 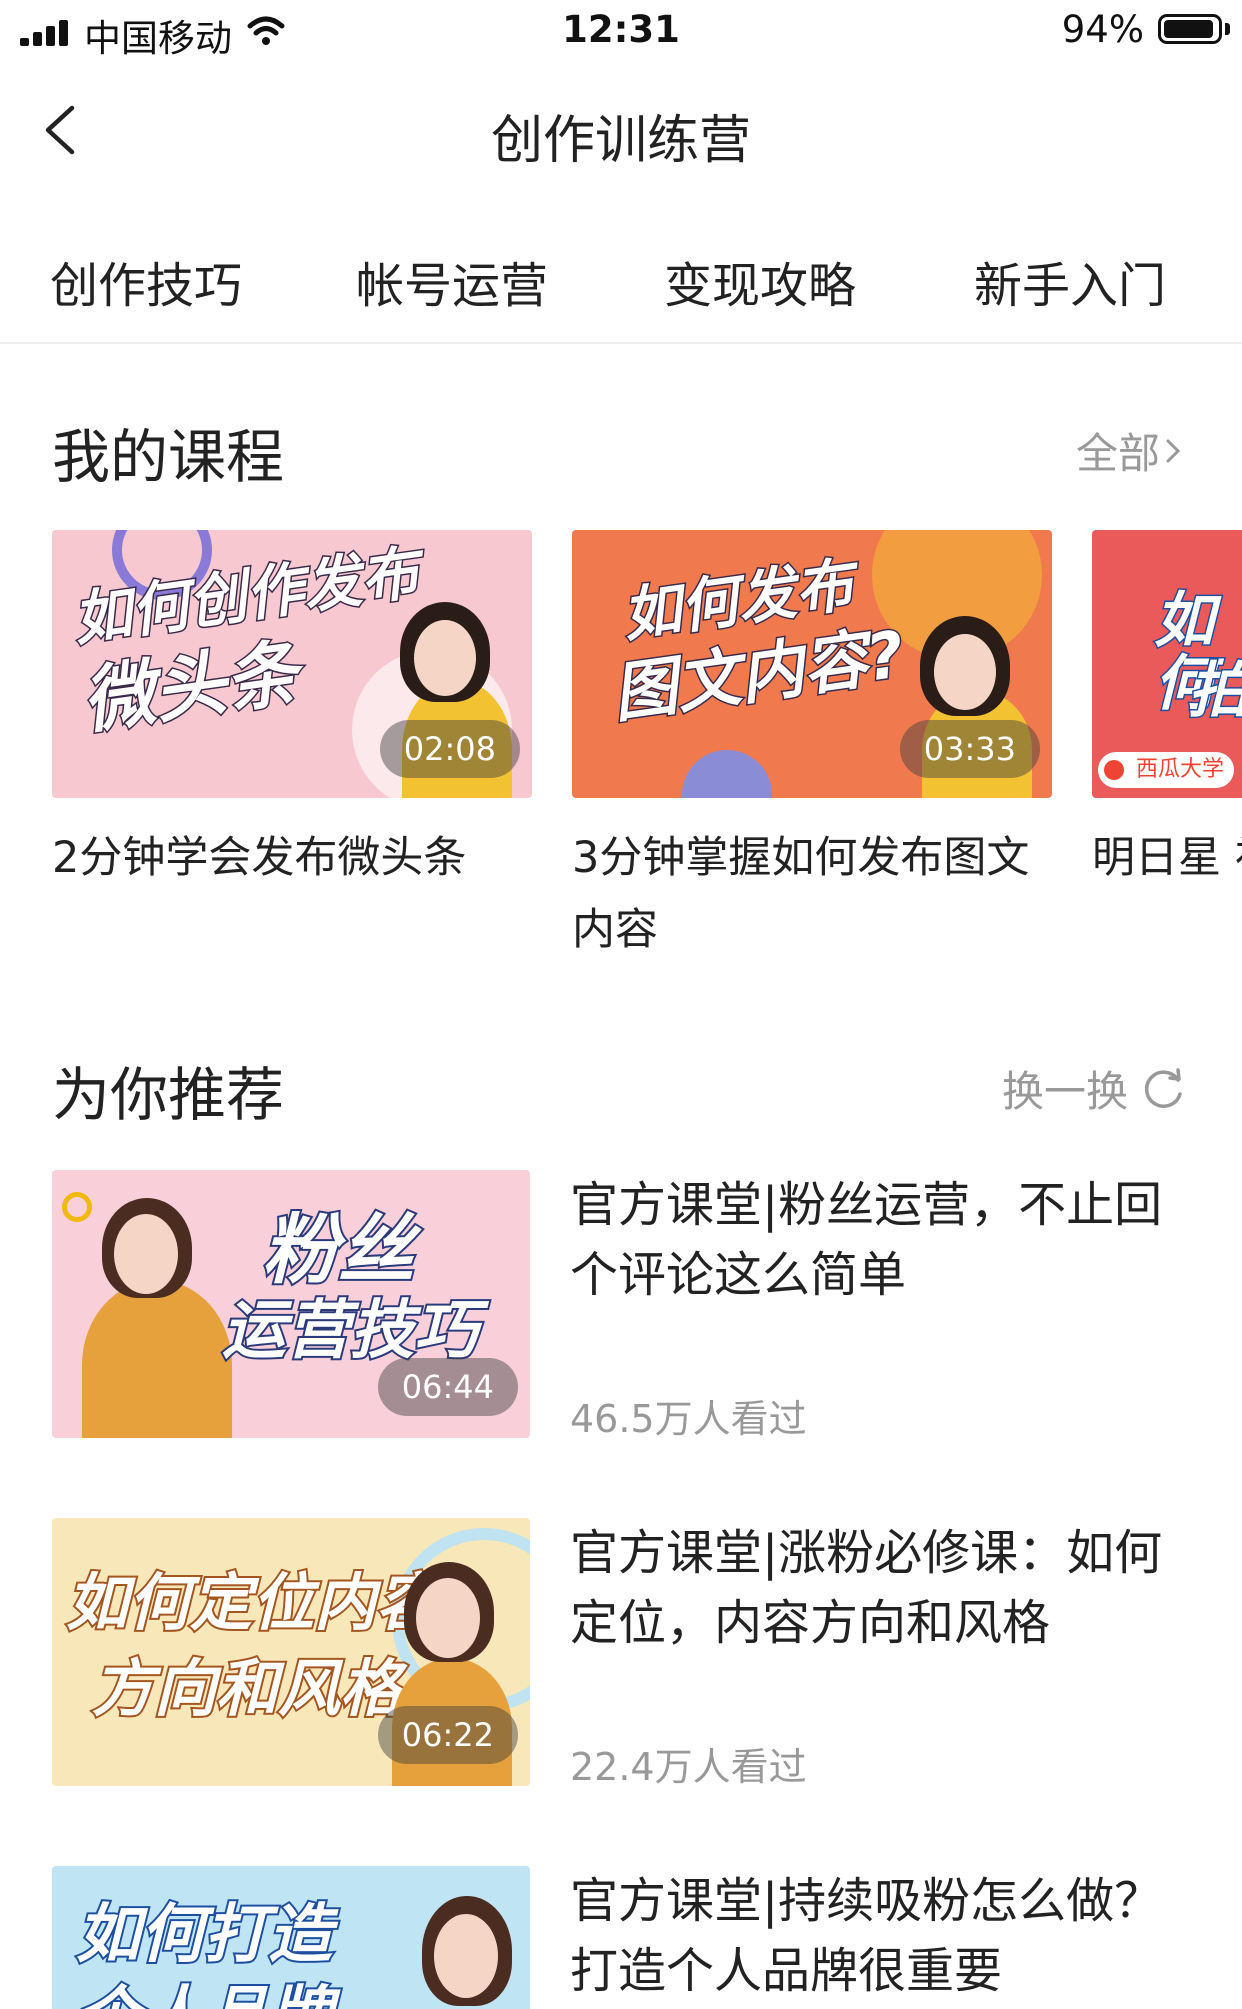 What do you see at coordinates (688, 1767) in the screenshot?
I see `view-count: 22.4万人看过` at bounding box center [688, 1767].